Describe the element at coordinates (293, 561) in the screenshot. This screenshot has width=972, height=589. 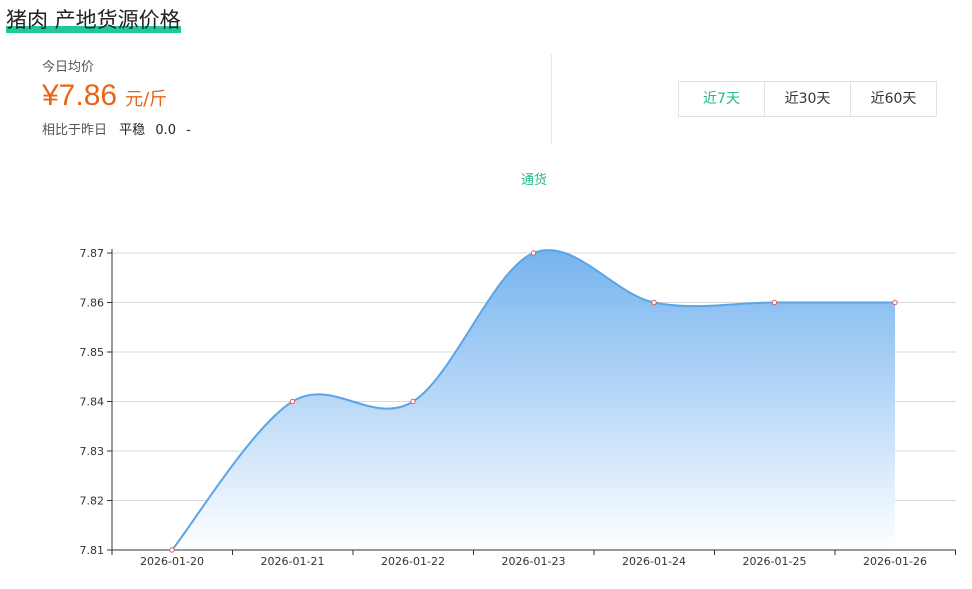
I see `x-tick-label: 2026-01-21` at that location.